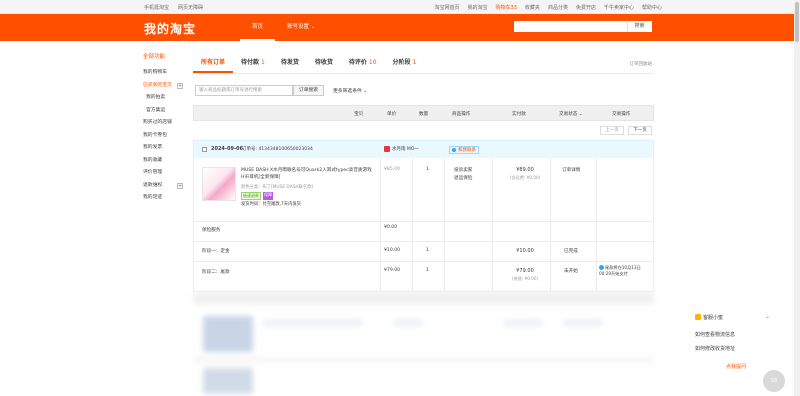 This screenshot has height=396, width=800. I want to click on pager: 上一页 下一页, so click(626, 130).